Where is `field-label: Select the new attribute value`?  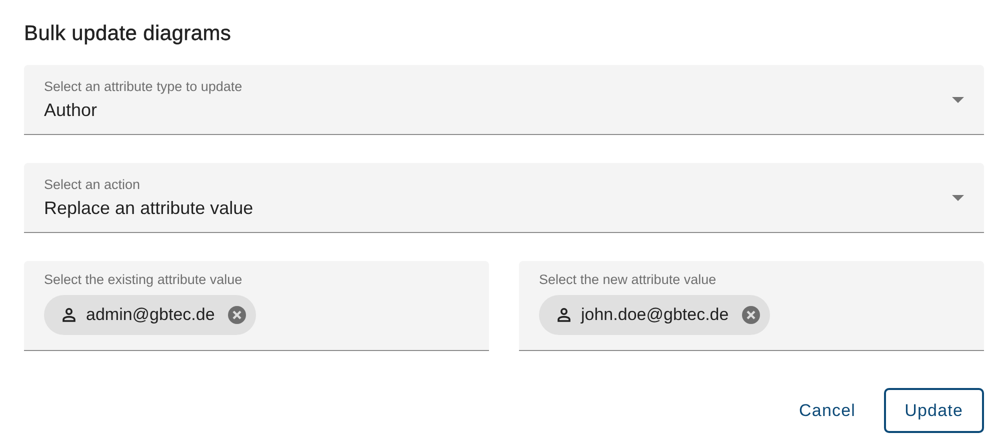
field-label: Select the new attribute value is located at coordinates (627, 279).